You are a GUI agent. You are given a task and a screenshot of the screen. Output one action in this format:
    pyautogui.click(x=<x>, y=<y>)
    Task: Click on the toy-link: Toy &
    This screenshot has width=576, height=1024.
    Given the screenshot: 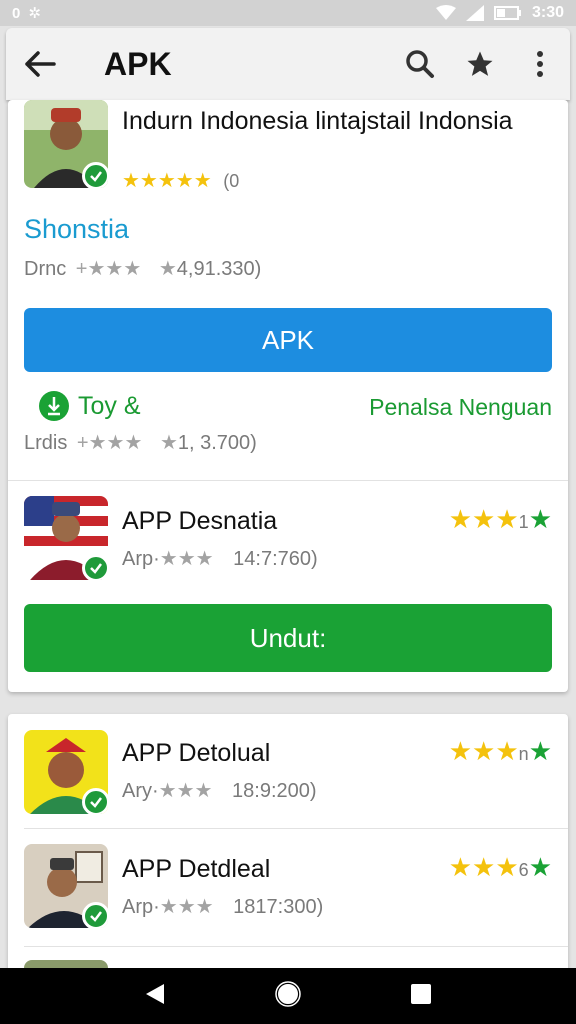 What is the action you would take?
    pyautogui.click(x=89, y=406)
    